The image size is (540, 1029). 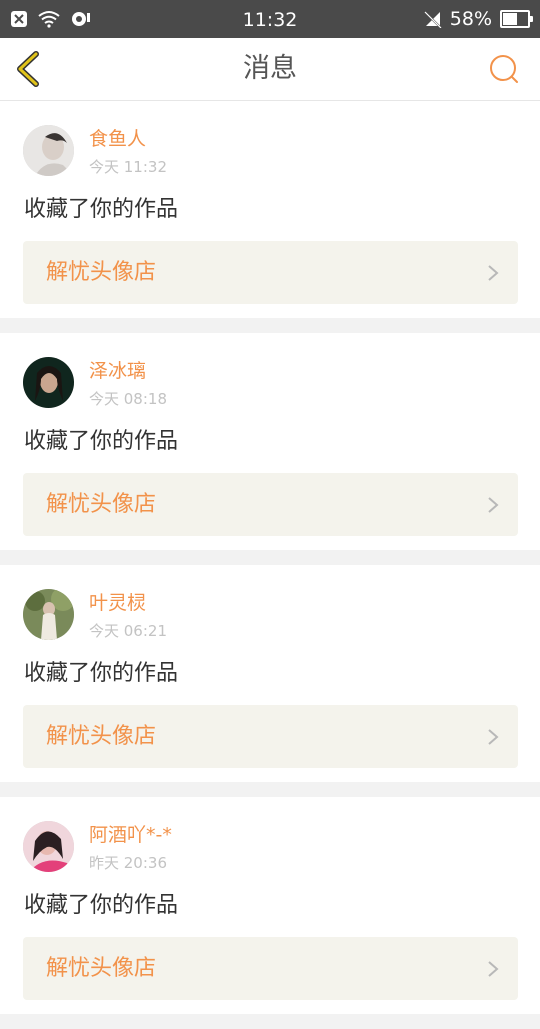 I want to click on signal-off-icon, so click(x=433, y=19).